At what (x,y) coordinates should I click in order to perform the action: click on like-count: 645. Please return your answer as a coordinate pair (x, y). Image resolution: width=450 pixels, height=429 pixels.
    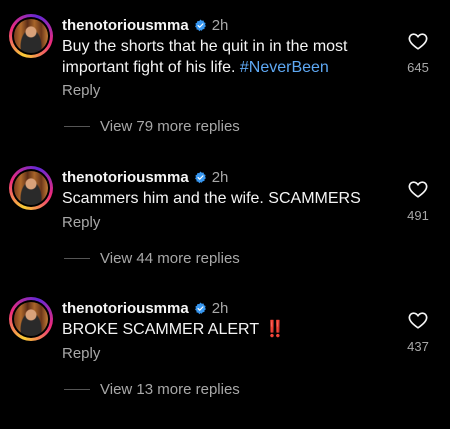
    Looking at the image, I should click on (418, 67).